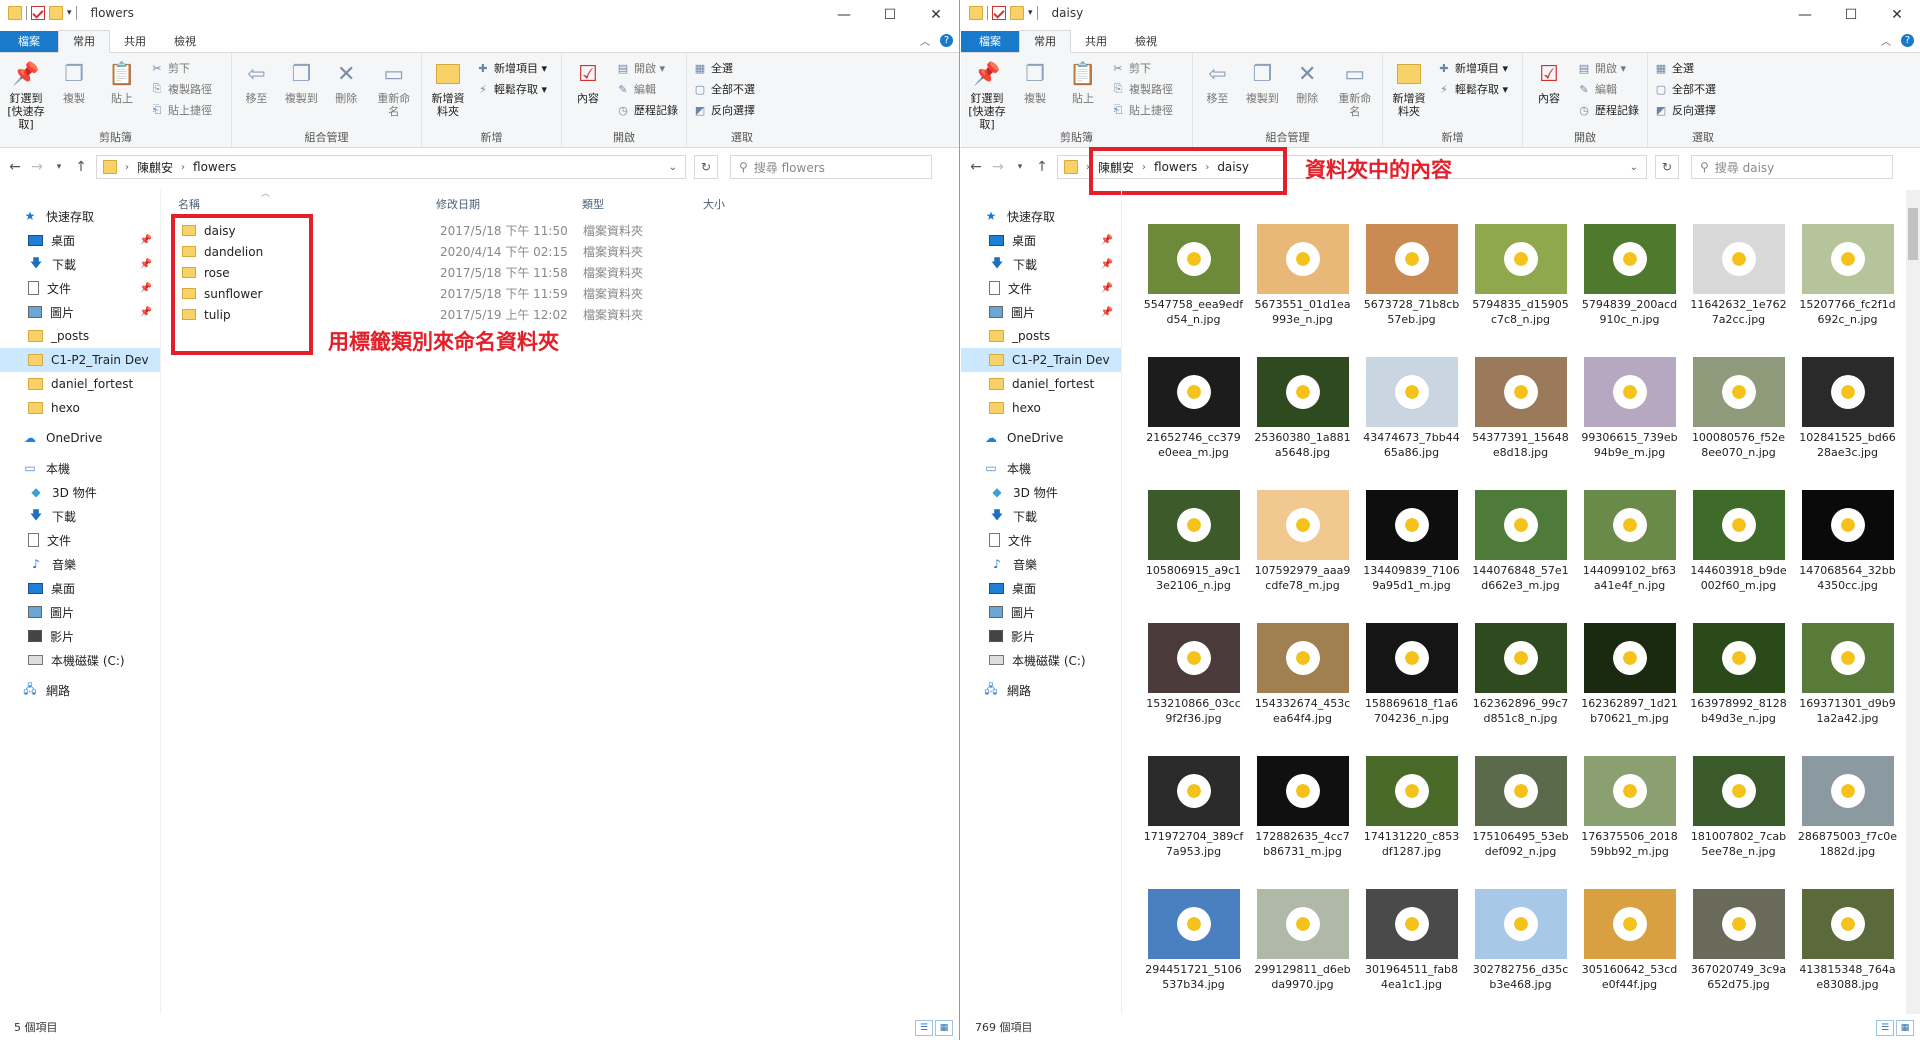 The height and width of the screenshot is (1040, 1920). I want to click on select-none-button: ▢ 全部不選, so click(1685, 89).